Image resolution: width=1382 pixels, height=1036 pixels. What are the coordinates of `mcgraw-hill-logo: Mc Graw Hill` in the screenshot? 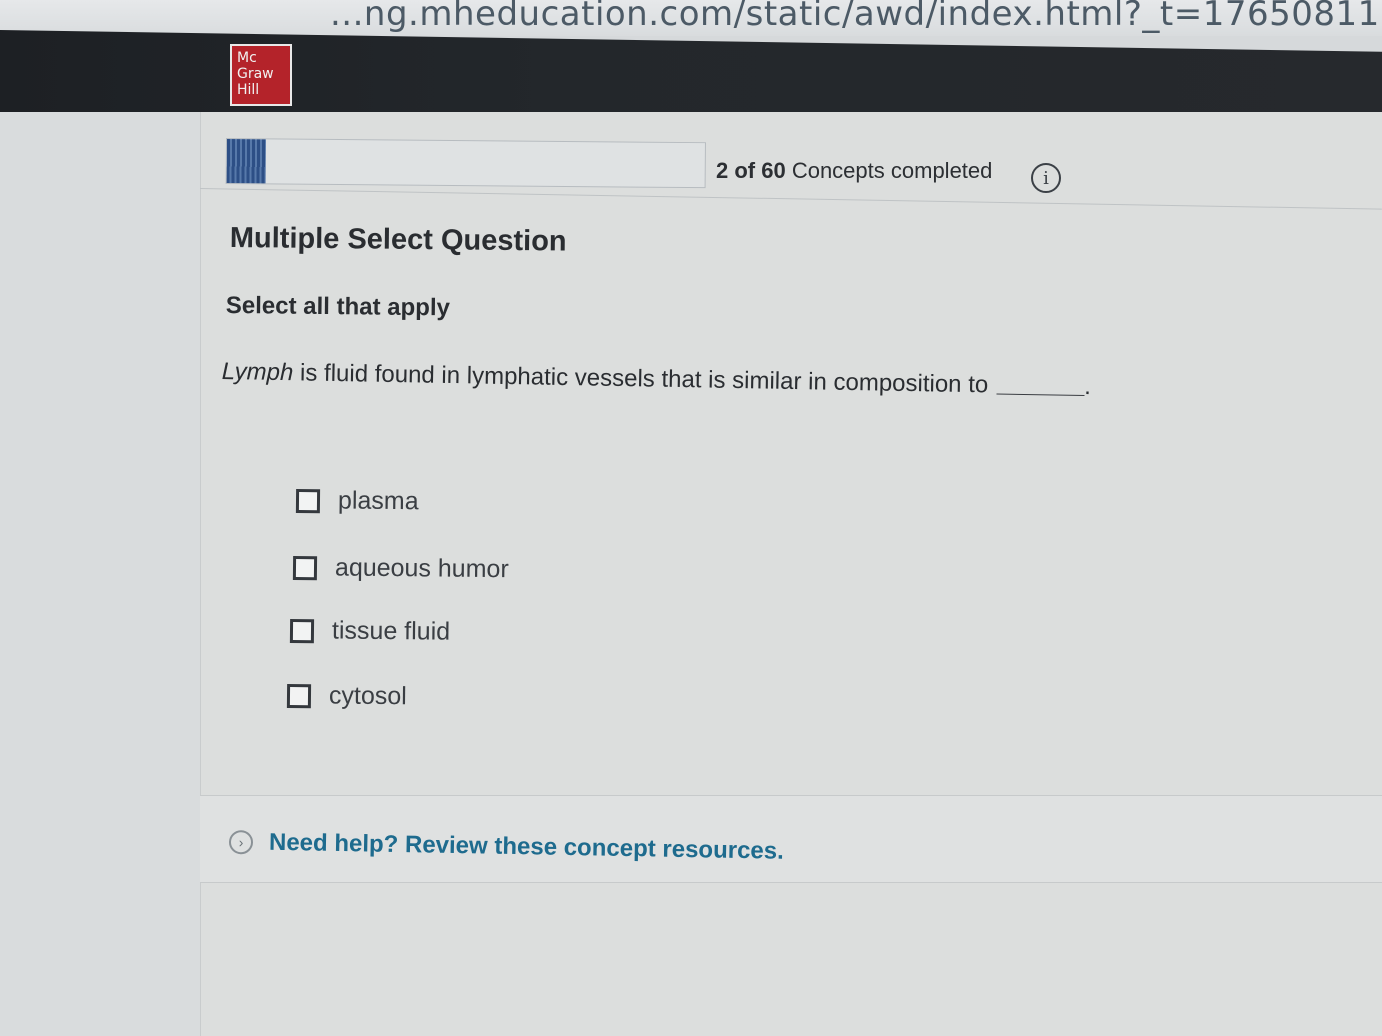 It's located at (261, 75).